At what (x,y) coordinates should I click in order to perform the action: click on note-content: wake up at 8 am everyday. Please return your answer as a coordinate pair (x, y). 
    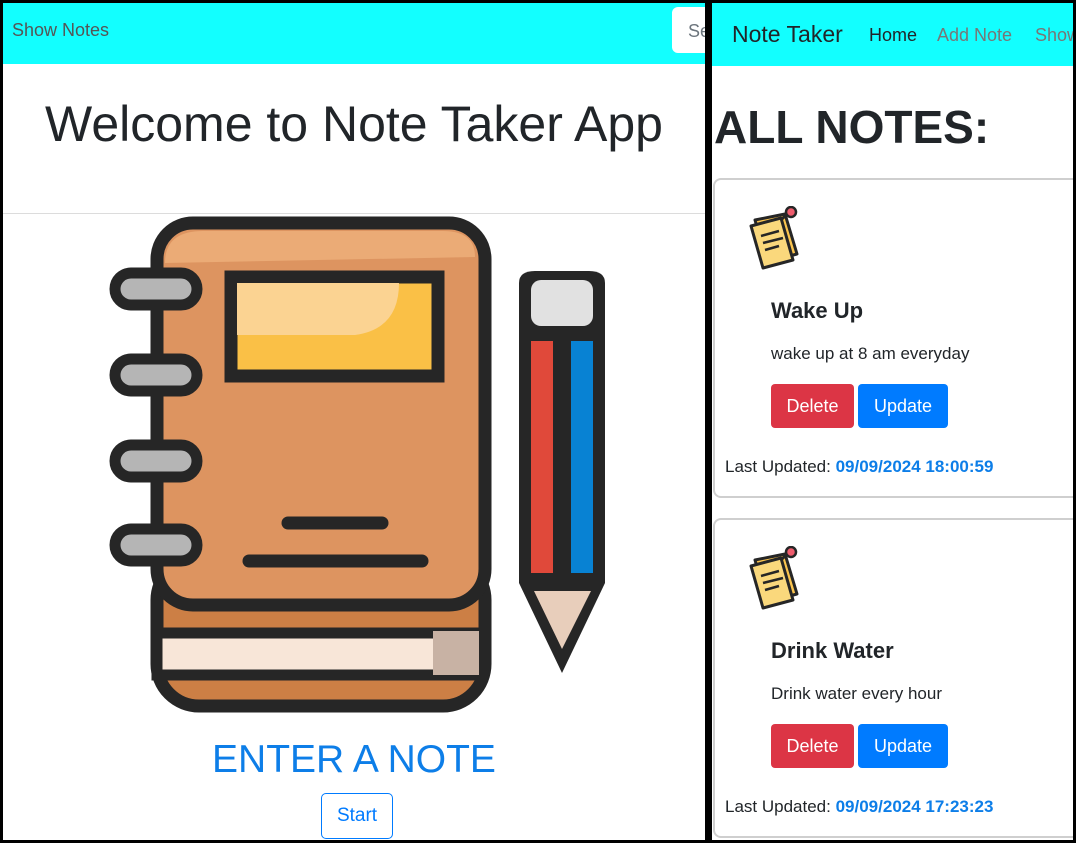
    Looking at the image, I should click on (870, 353).